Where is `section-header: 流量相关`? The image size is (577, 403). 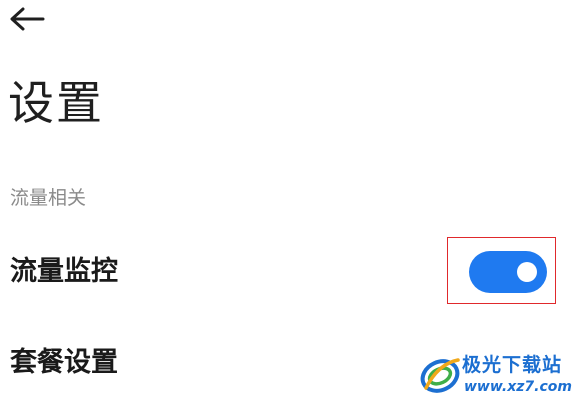
section-header: 流量相关 is located at coordinates (48, 198).